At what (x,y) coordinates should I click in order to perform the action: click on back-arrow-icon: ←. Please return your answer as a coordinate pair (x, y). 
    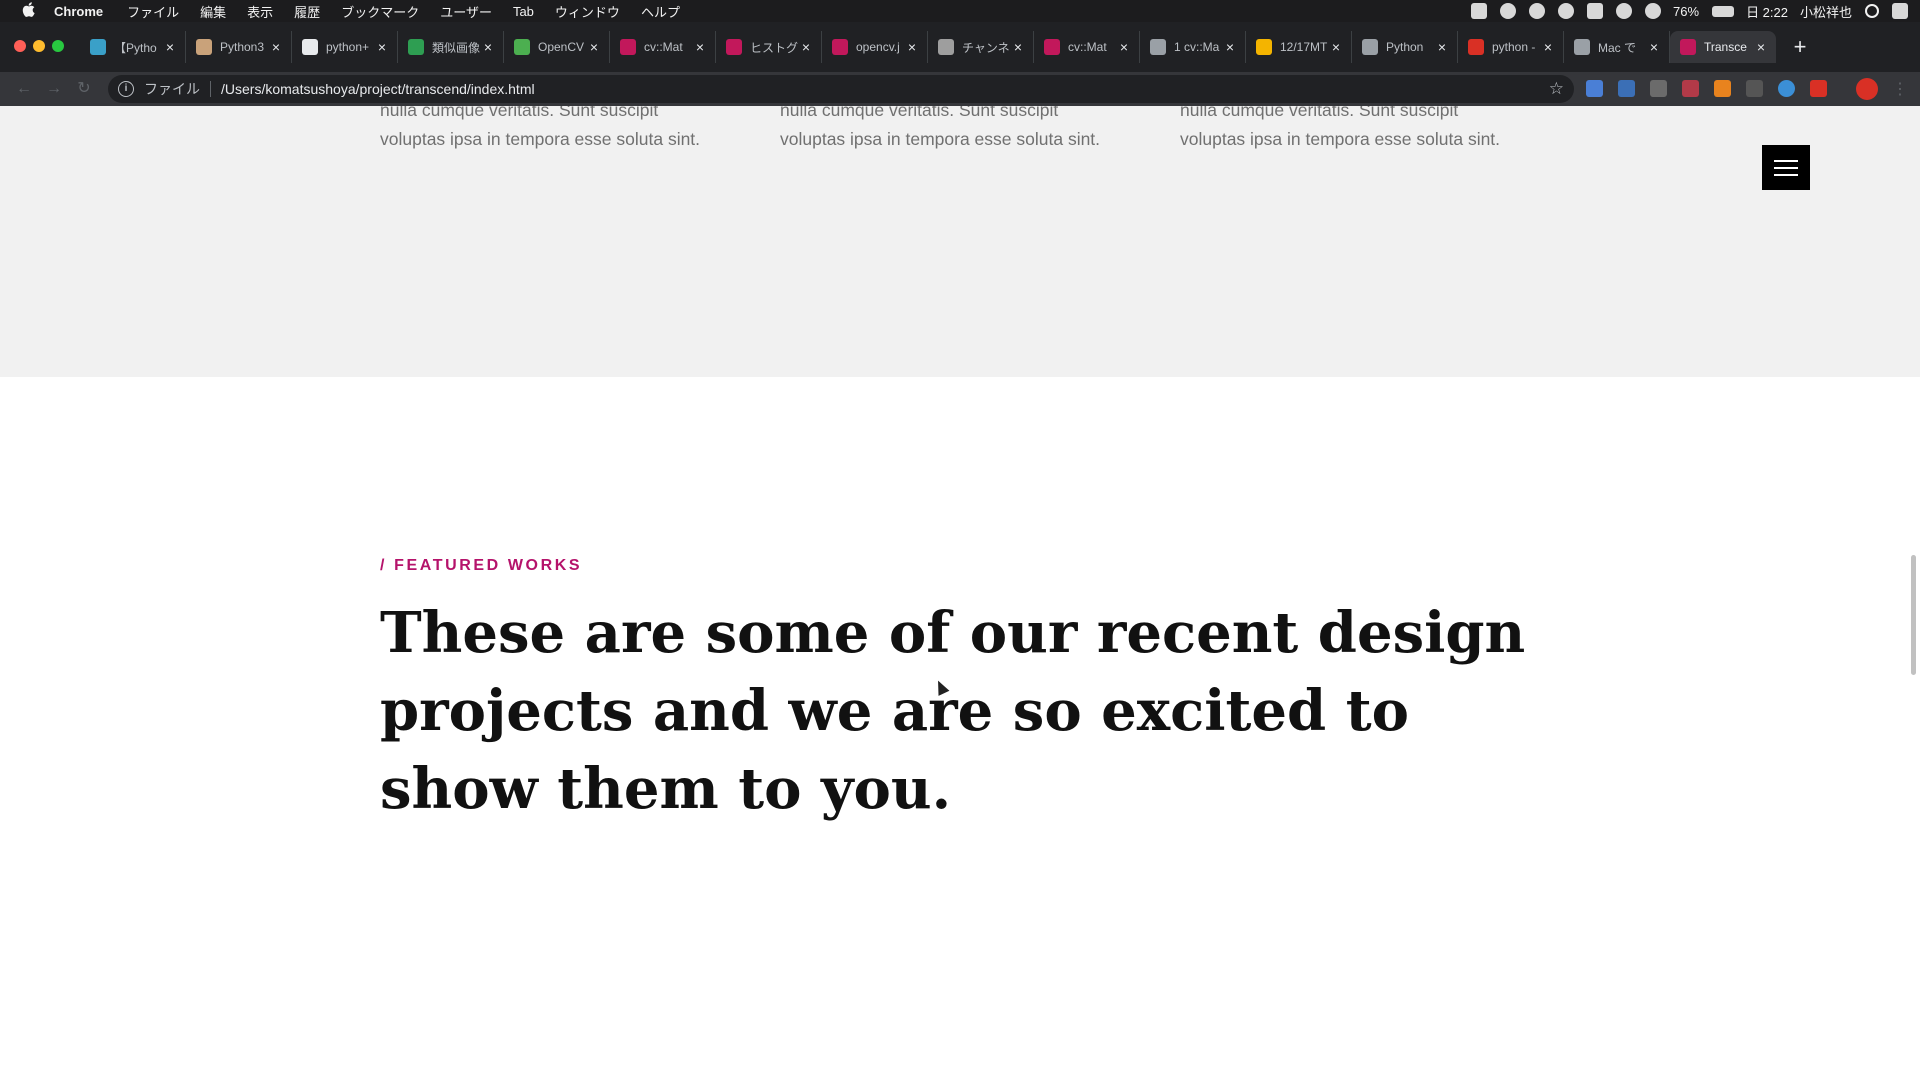
    Looking at the image, I should click on (24, 89).